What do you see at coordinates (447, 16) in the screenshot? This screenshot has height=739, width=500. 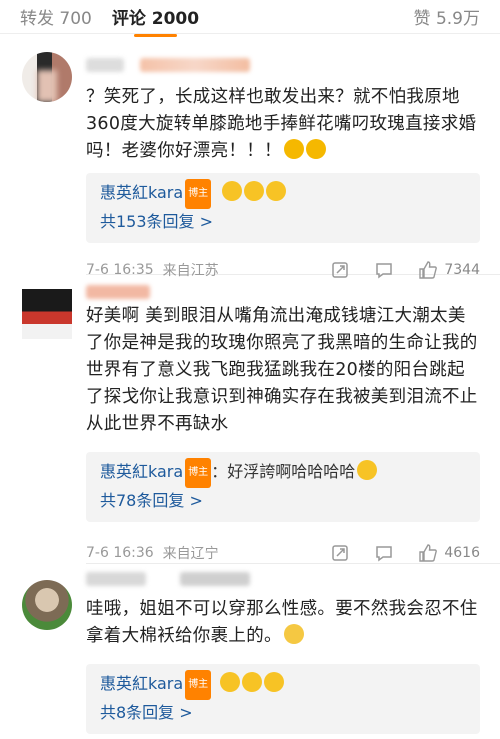 I see `tab-likes: 赞 5.9万` at bounding box center [447, 16].